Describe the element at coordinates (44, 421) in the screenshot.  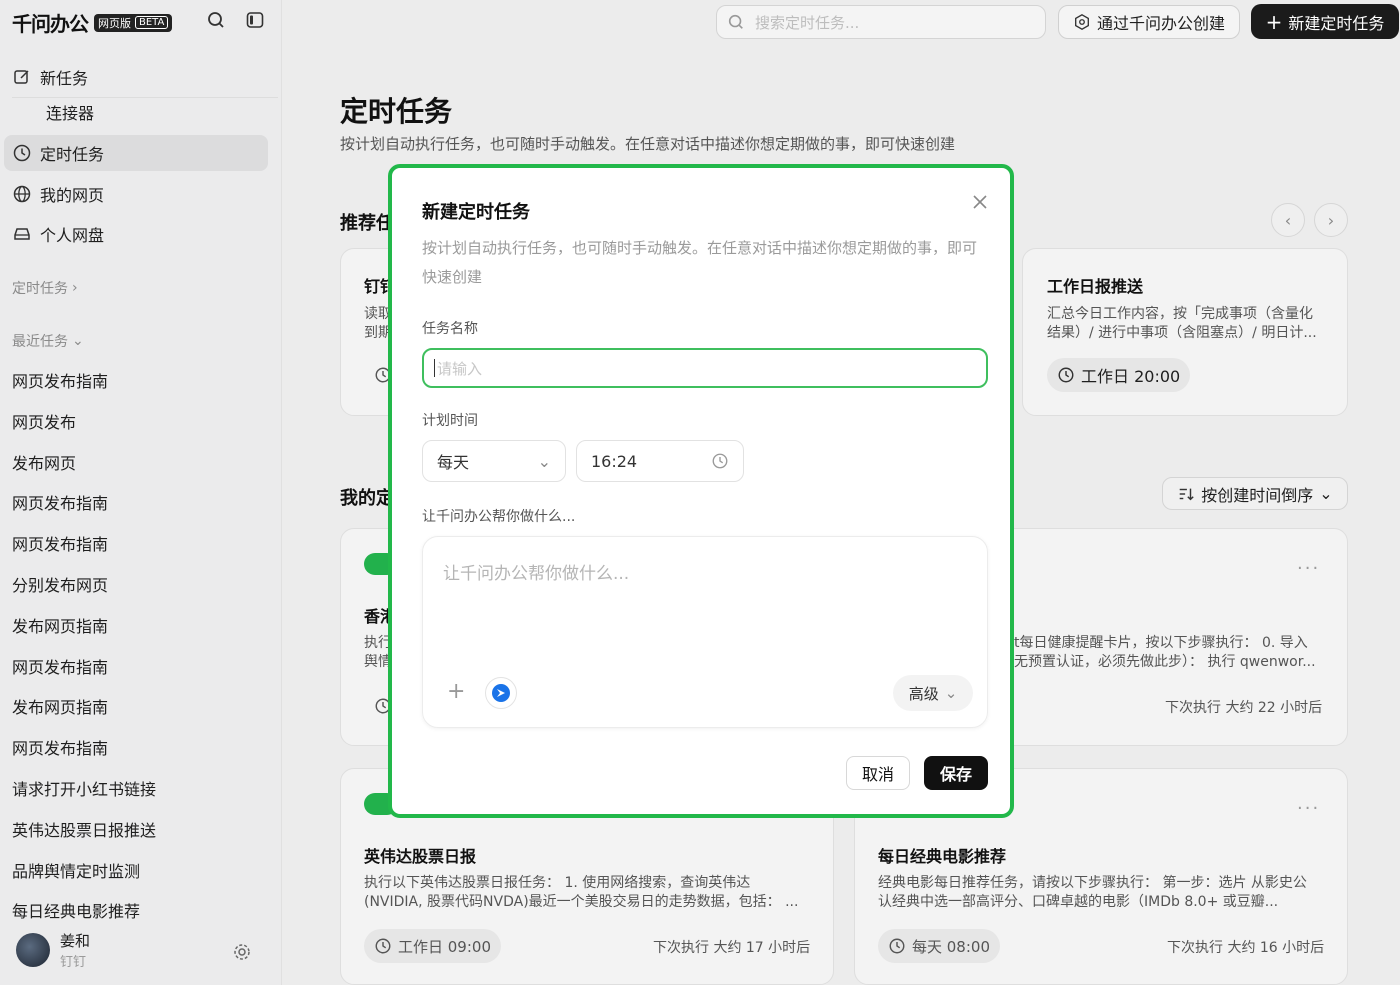
I see `recent-task-item: 网页发布` at that location.